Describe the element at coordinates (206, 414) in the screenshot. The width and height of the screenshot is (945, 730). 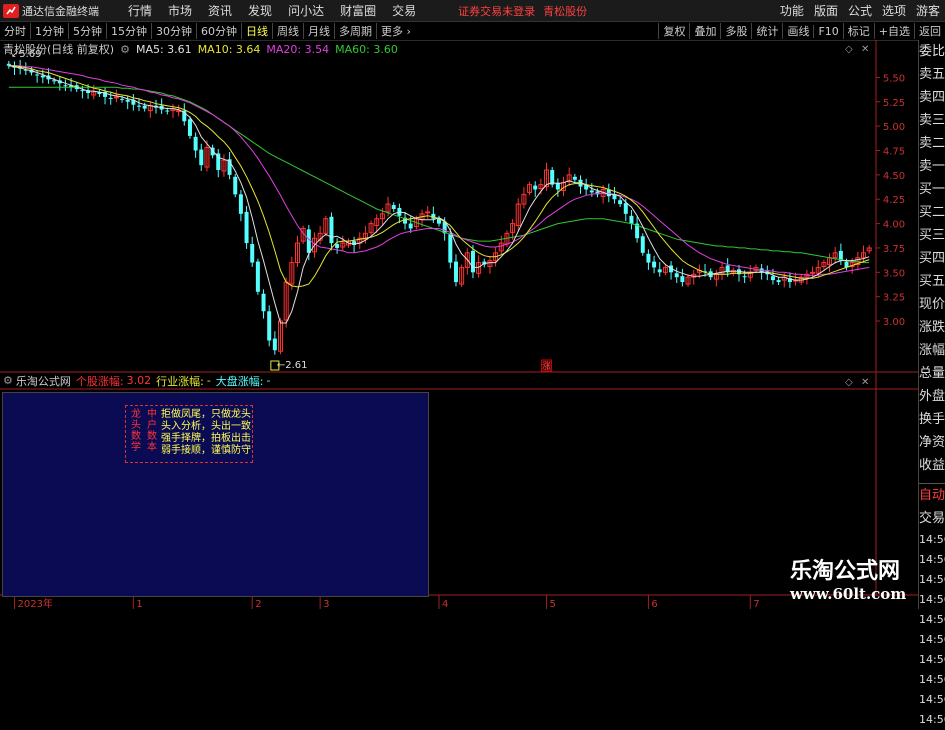
I see `banner-line-1: 拒做凤尾，只做龙头` at that location.